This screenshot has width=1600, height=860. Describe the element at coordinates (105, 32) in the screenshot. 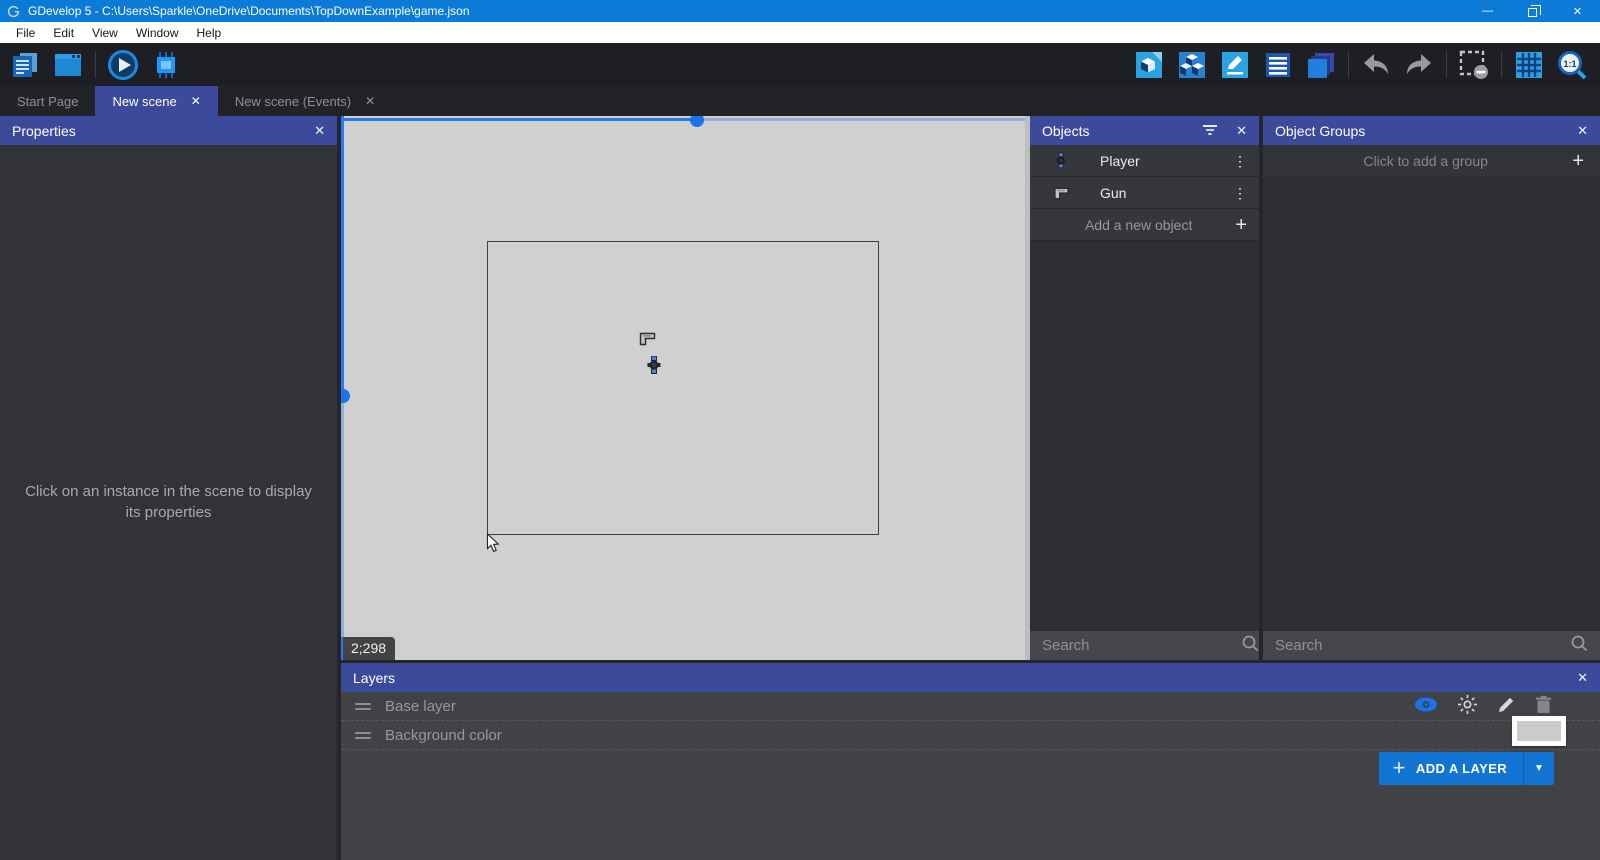

I see `menu-view: View` at that location.